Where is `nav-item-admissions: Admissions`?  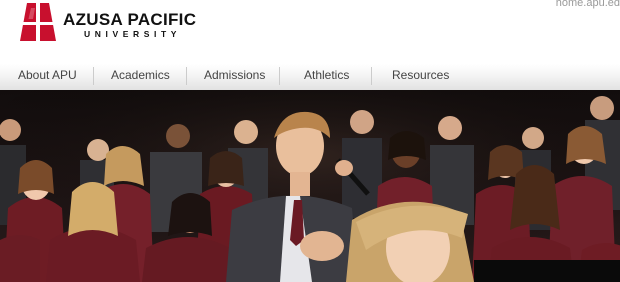 nav-item-admissions: Admissions is located at coordinates (234, 76).